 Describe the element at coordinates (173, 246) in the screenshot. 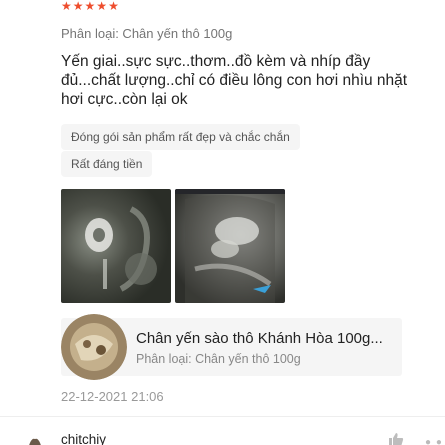

I see `review-photos` at that location.